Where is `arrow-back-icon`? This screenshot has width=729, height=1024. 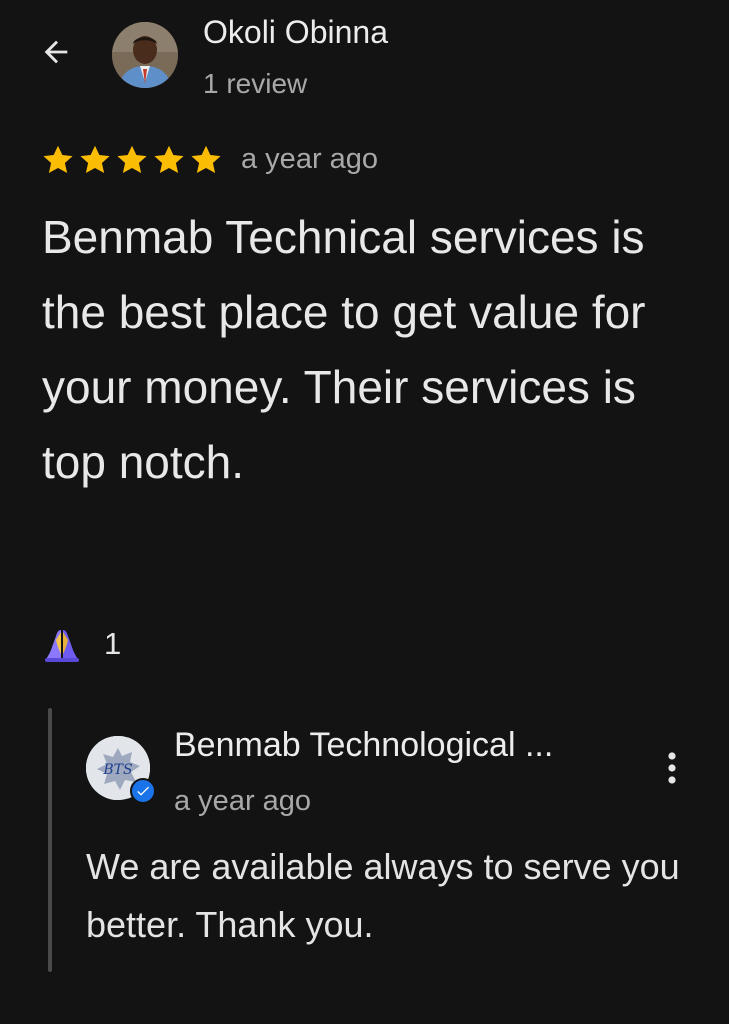 arrow-back-icon is located at coordinates (56, 52).